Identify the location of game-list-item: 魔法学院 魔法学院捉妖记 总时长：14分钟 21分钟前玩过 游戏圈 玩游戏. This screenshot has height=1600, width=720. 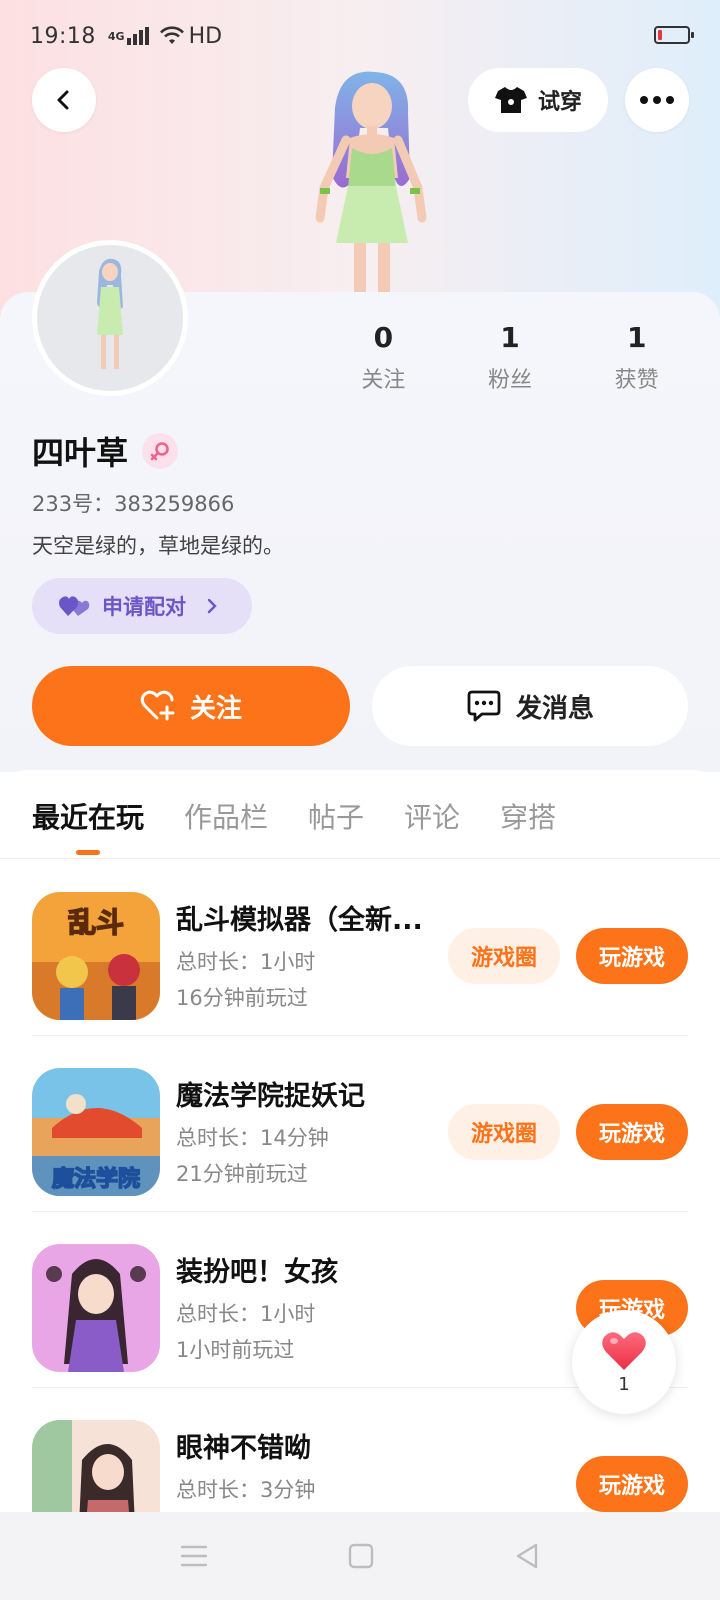
(360, 1124).